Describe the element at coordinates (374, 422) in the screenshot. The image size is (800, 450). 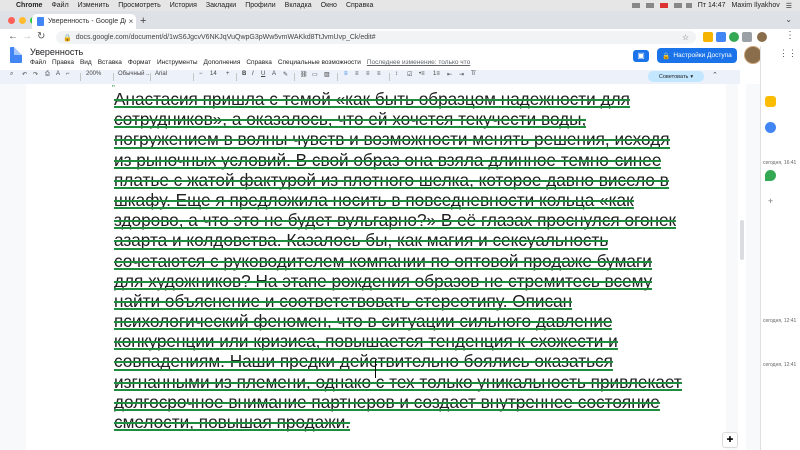
I see `paragraph-line: смелости, повышая продажи.` at that location.